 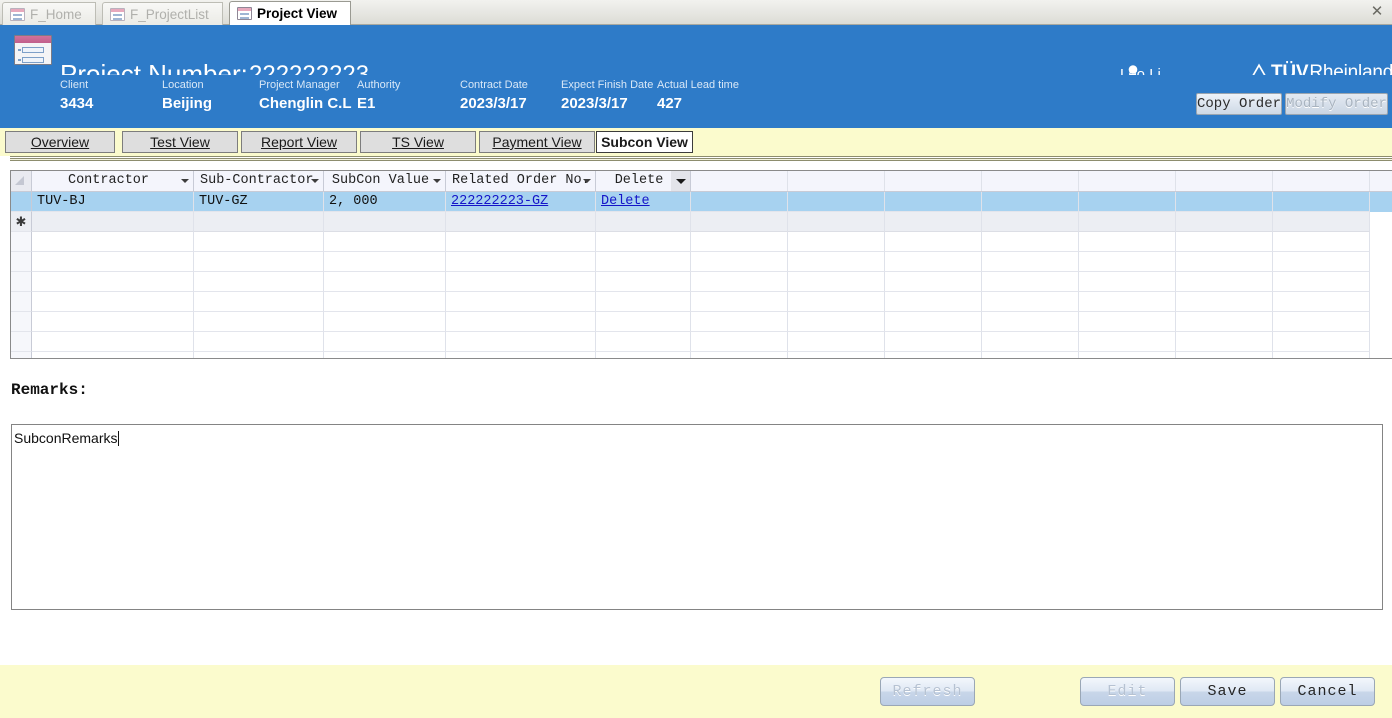 I want to click on grid-column-header-contractor: Contractor, so click(x=113, y=181).